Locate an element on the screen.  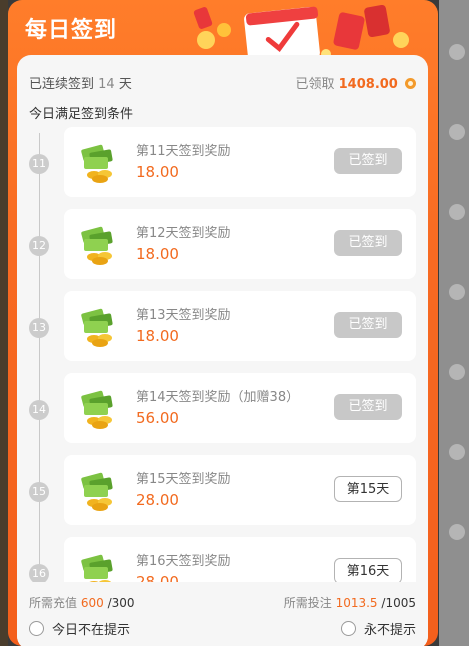
reward-row: 12 第12天签到奖励 18.00 已签到 is located at coordinates (222, 244).